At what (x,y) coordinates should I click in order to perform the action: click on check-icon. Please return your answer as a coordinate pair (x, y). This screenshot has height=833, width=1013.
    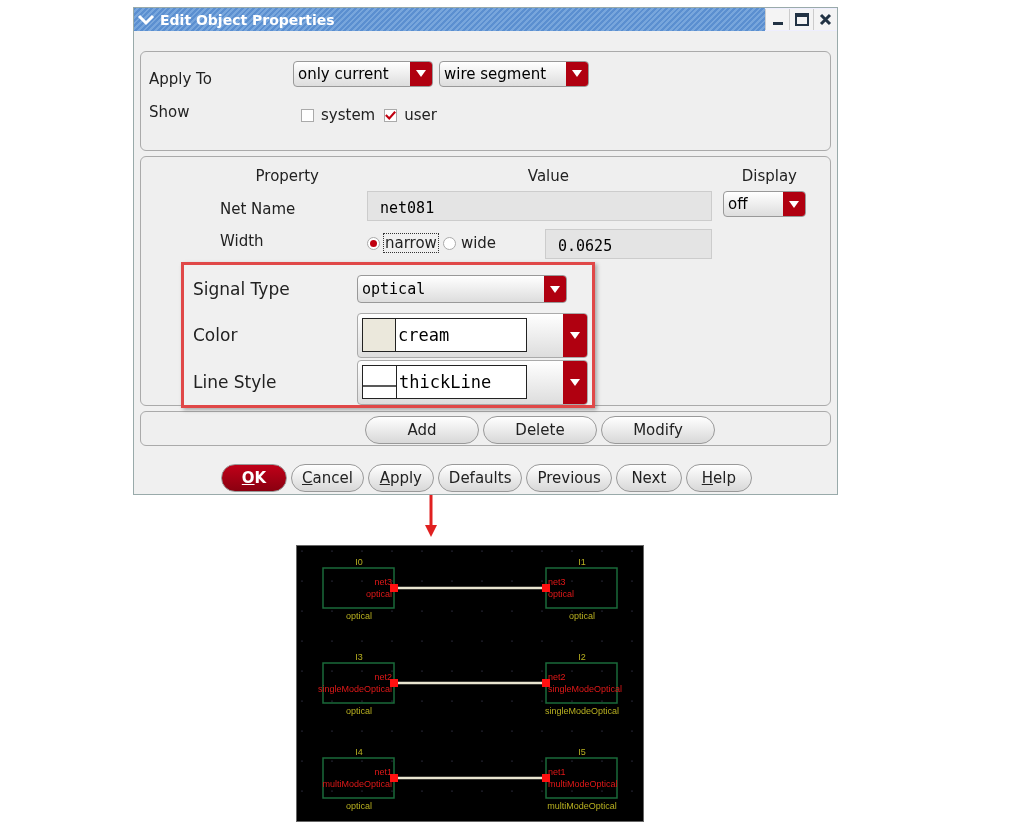
    Looking at the image, I should click on (391, 115).